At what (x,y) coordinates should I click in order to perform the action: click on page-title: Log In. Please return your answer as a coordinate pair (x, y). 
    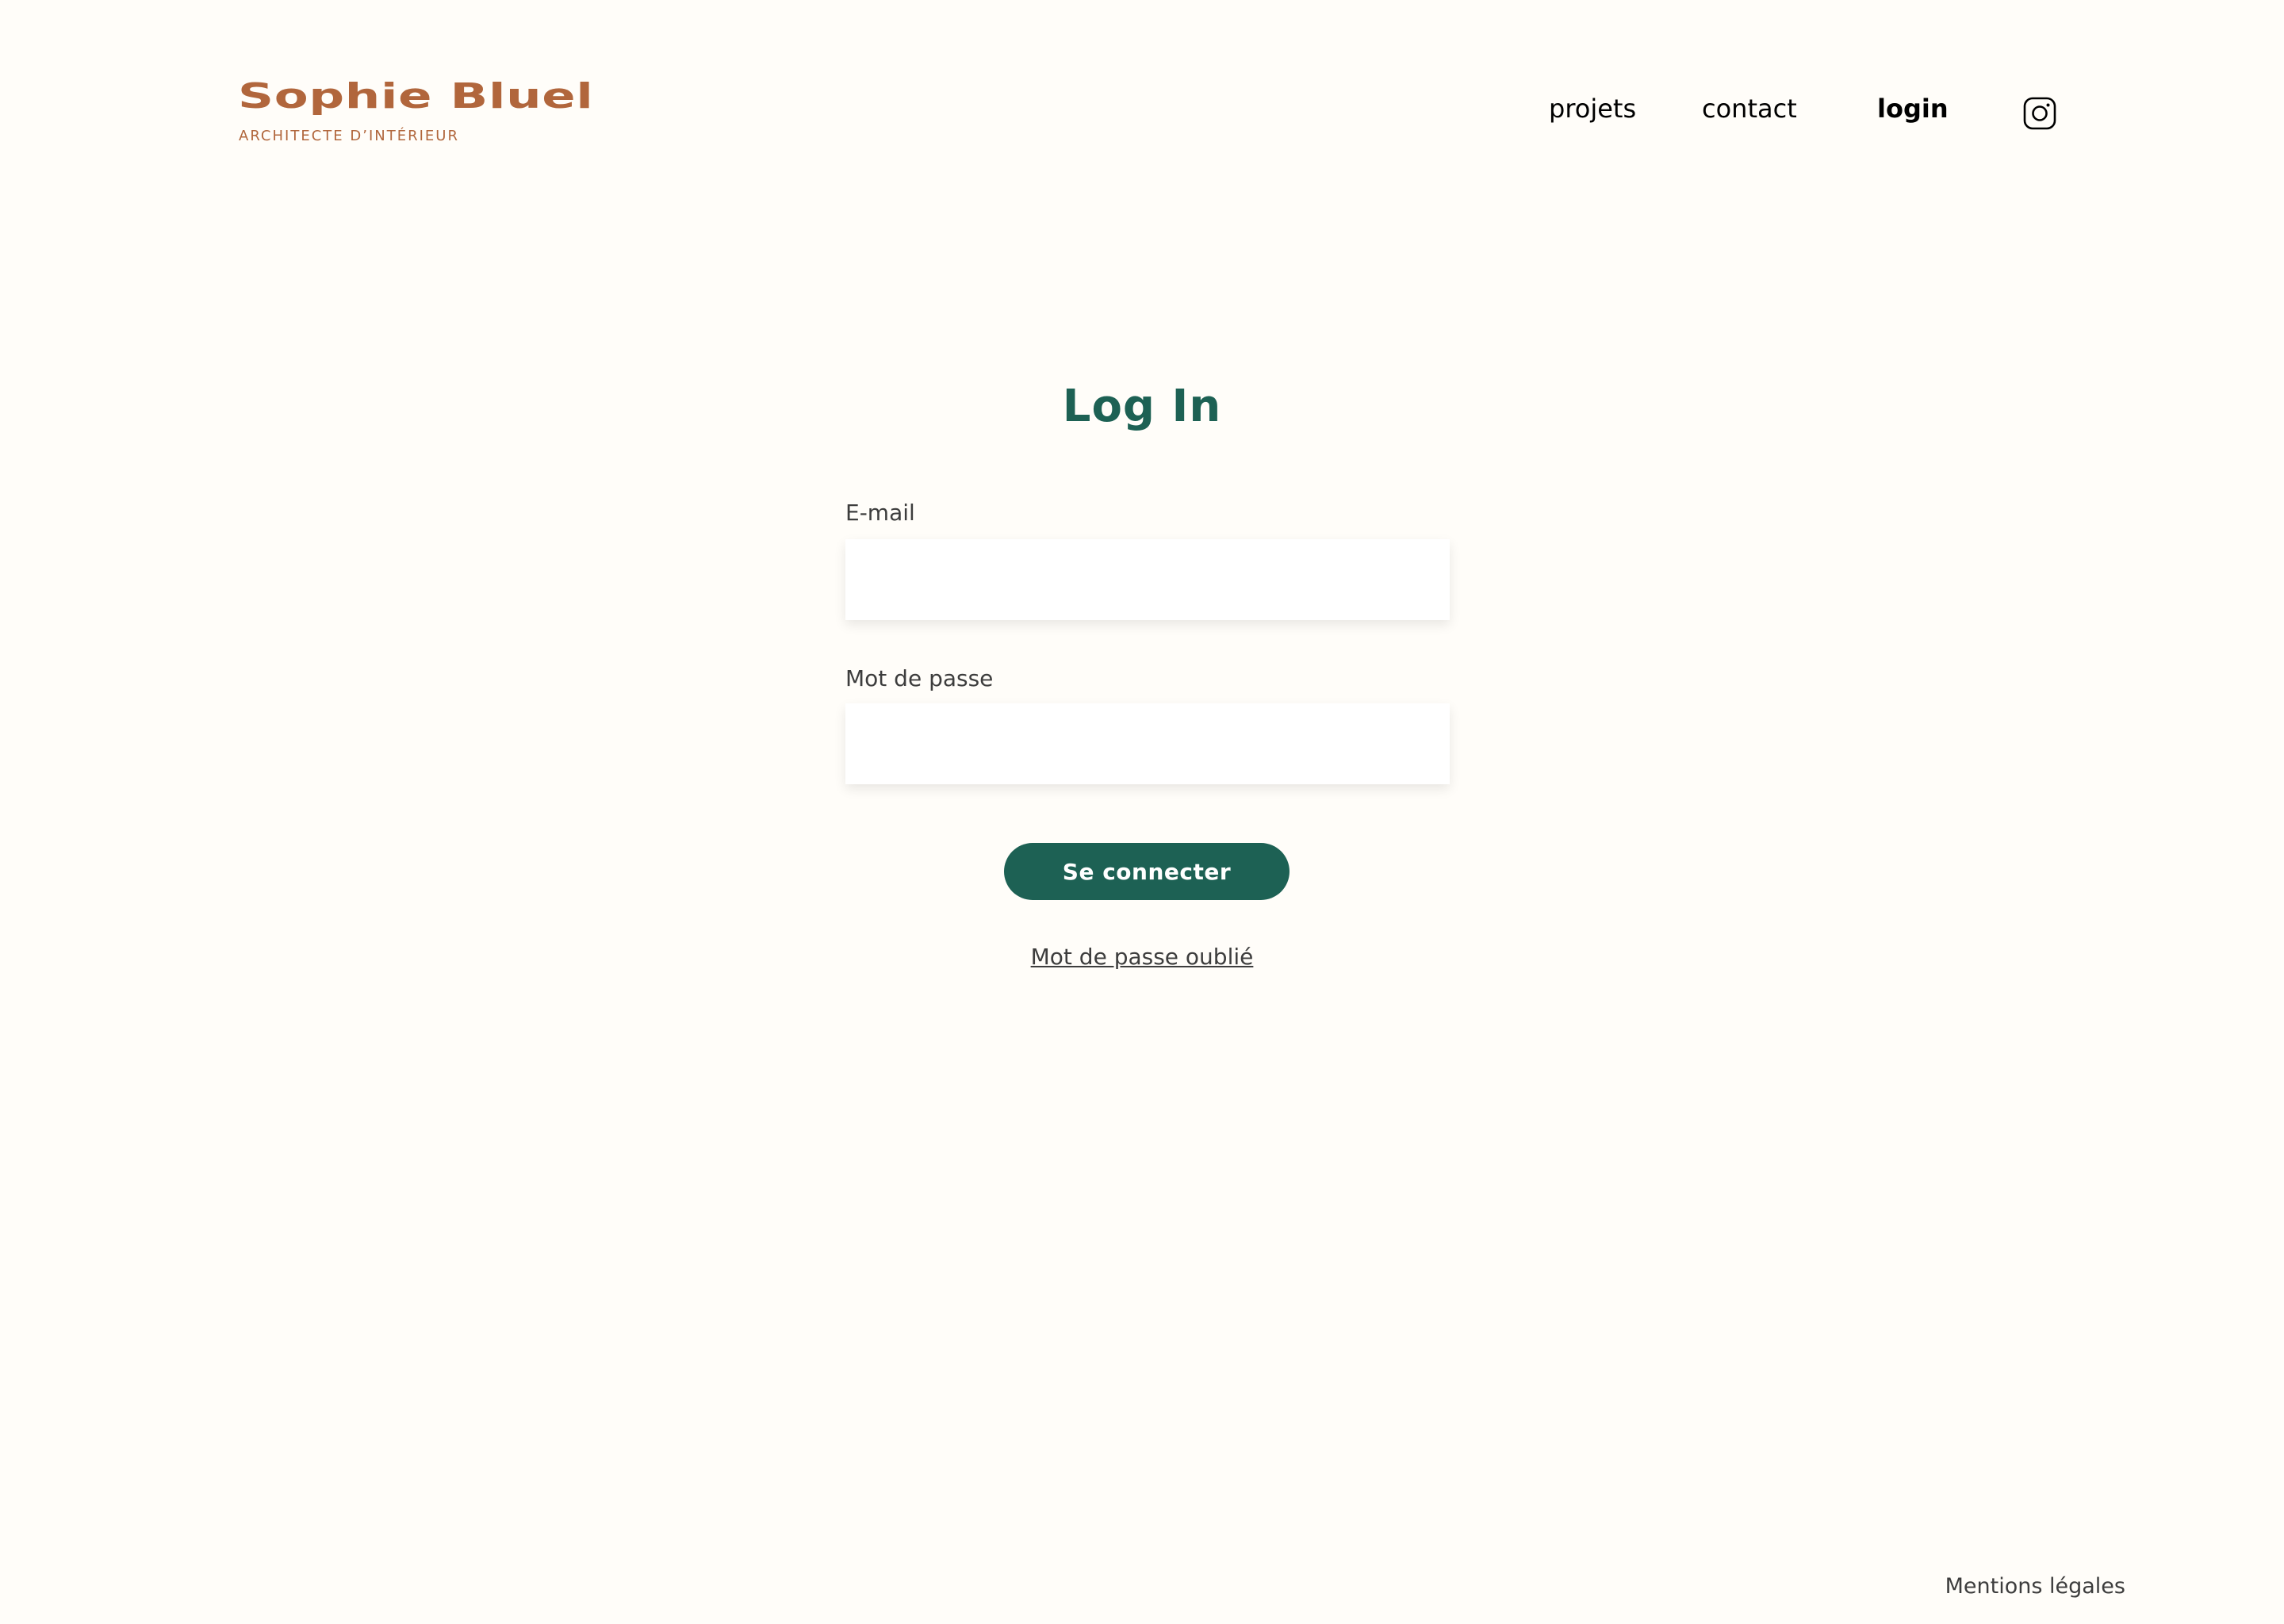
    Looking at the image, I should click on (1142, 406).